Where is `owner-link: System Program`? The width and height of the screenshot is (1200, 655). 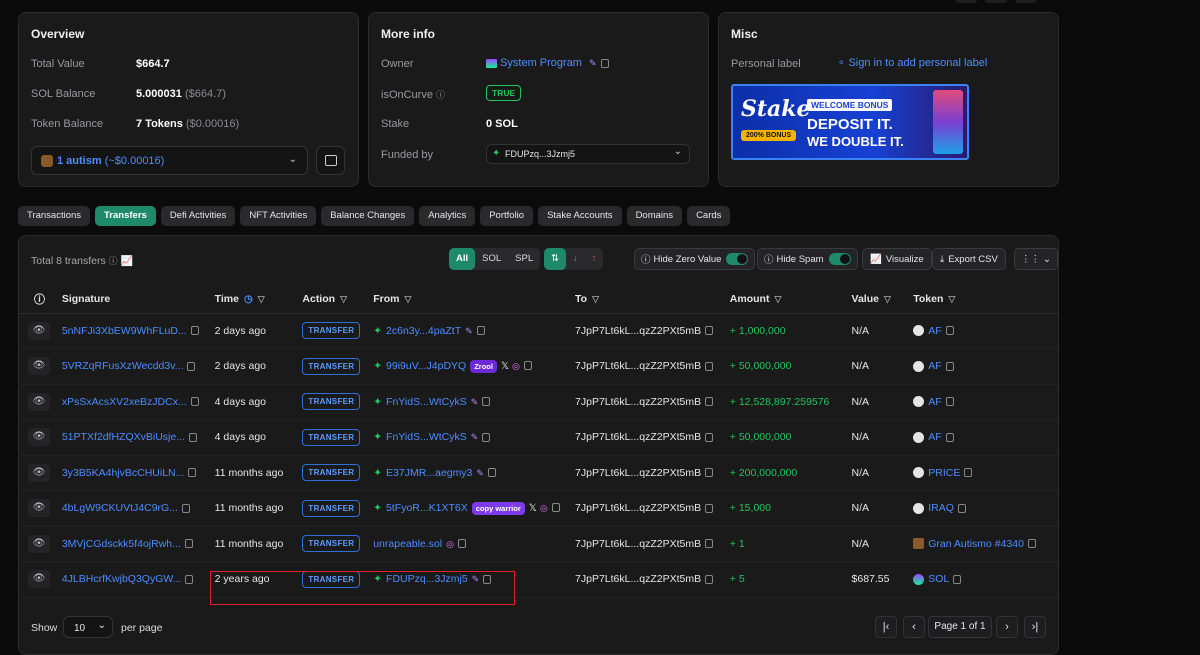 owner-link: System Program is located at coordinates (541, 63).